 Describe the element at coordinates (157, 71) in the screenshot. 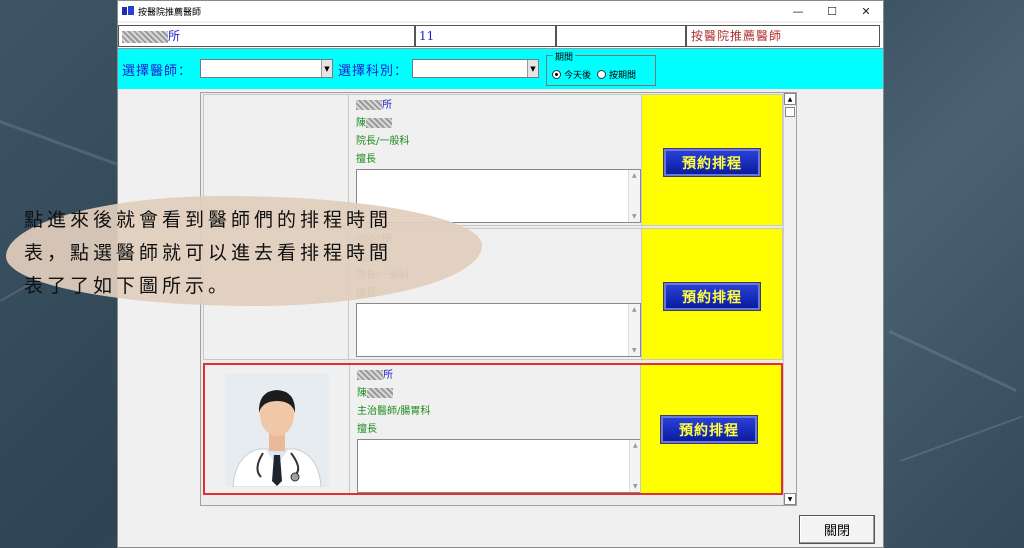

I see `doctor-select-label: 選擇醫師：` at that location.